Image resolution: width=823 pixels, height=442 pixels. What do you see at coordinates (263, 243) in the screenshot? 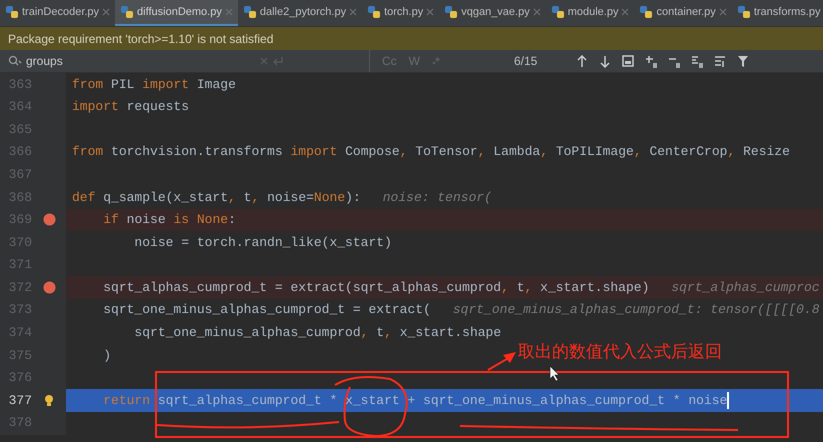
I see `code-text: noise = torch.randn_like(x_start)` at bounding box center [263, 243].